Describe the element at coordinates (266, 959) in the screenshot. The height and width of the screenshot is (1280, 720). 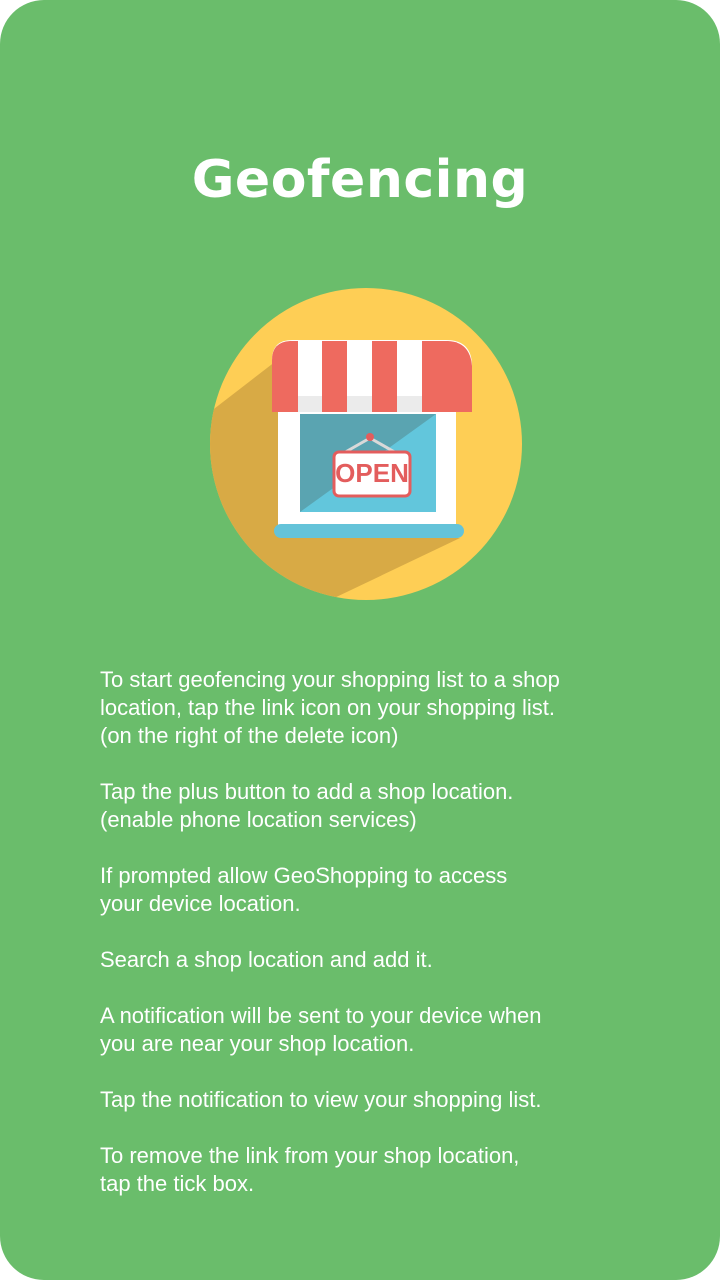
I see `instruction-paragraph: Search a shop location and add it.` at that location.